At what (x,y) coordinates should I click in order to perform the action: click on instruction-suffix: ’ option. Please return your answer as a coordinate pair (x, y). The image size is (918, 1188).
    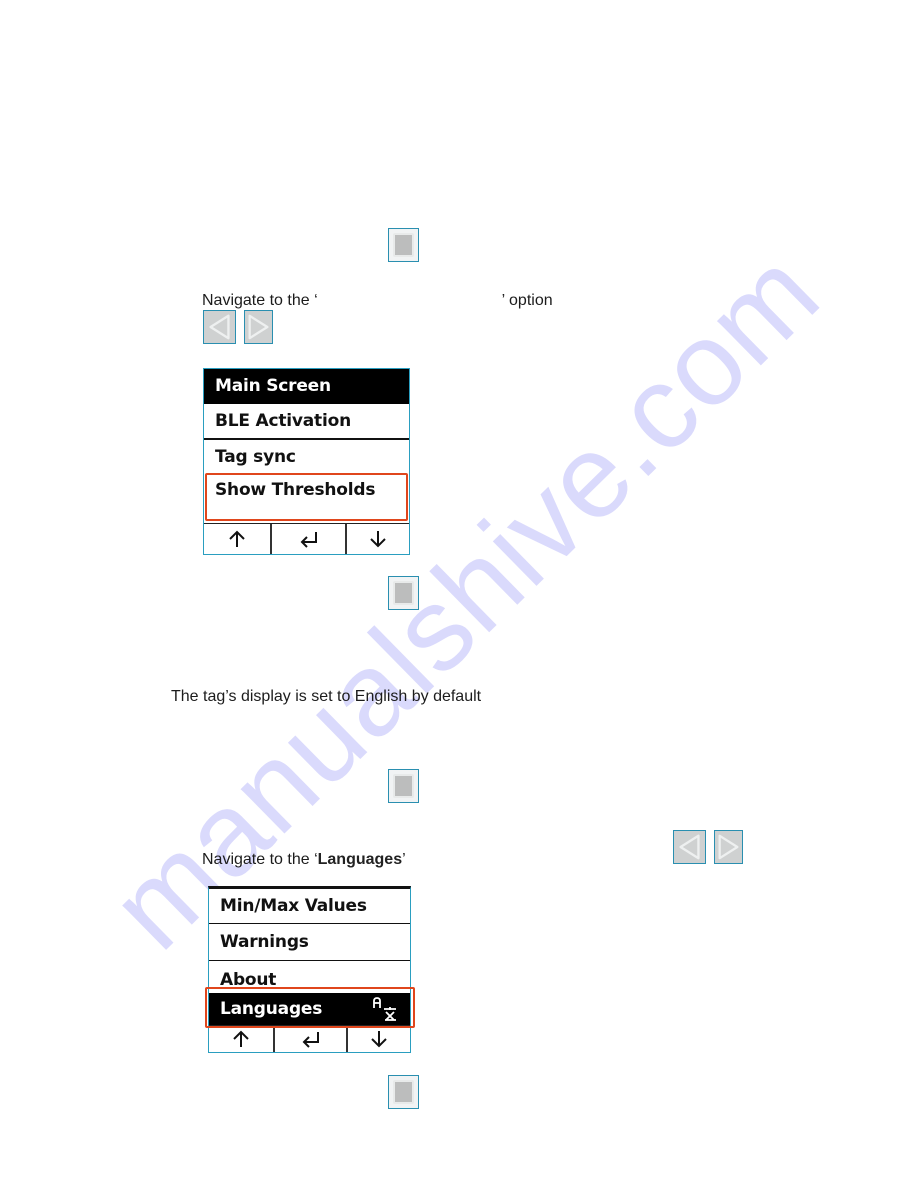
    Looking at the image, I should click on (527, 300).